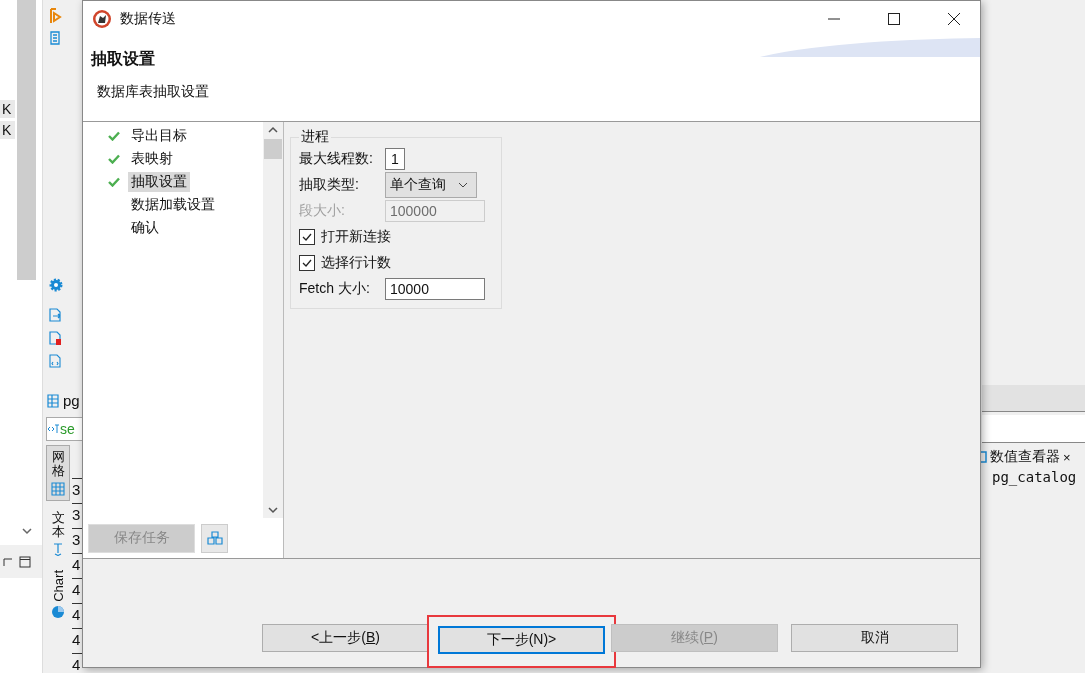 The height and width of the screenshot is (673, 1085). Describe the element at coordinates (102, 19) in the screenshot. I see `app-logo-icon` at that location.